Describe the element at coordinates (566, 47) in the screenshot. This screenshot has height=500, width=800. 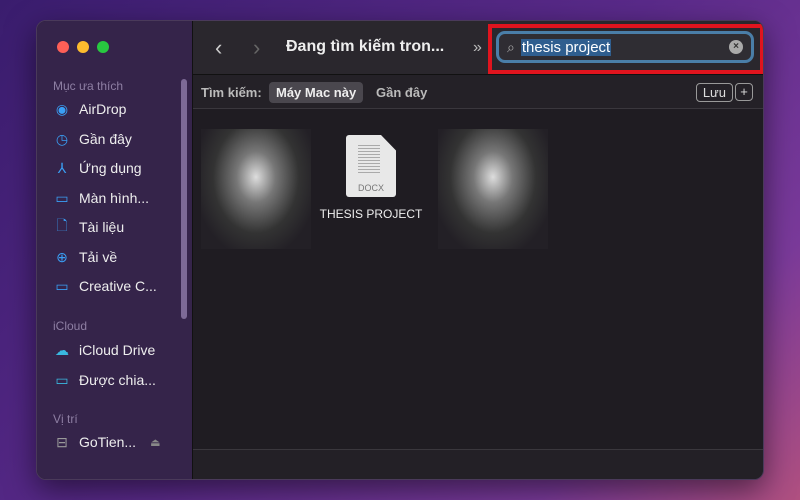
I see `search-value: thesis project` at that location.